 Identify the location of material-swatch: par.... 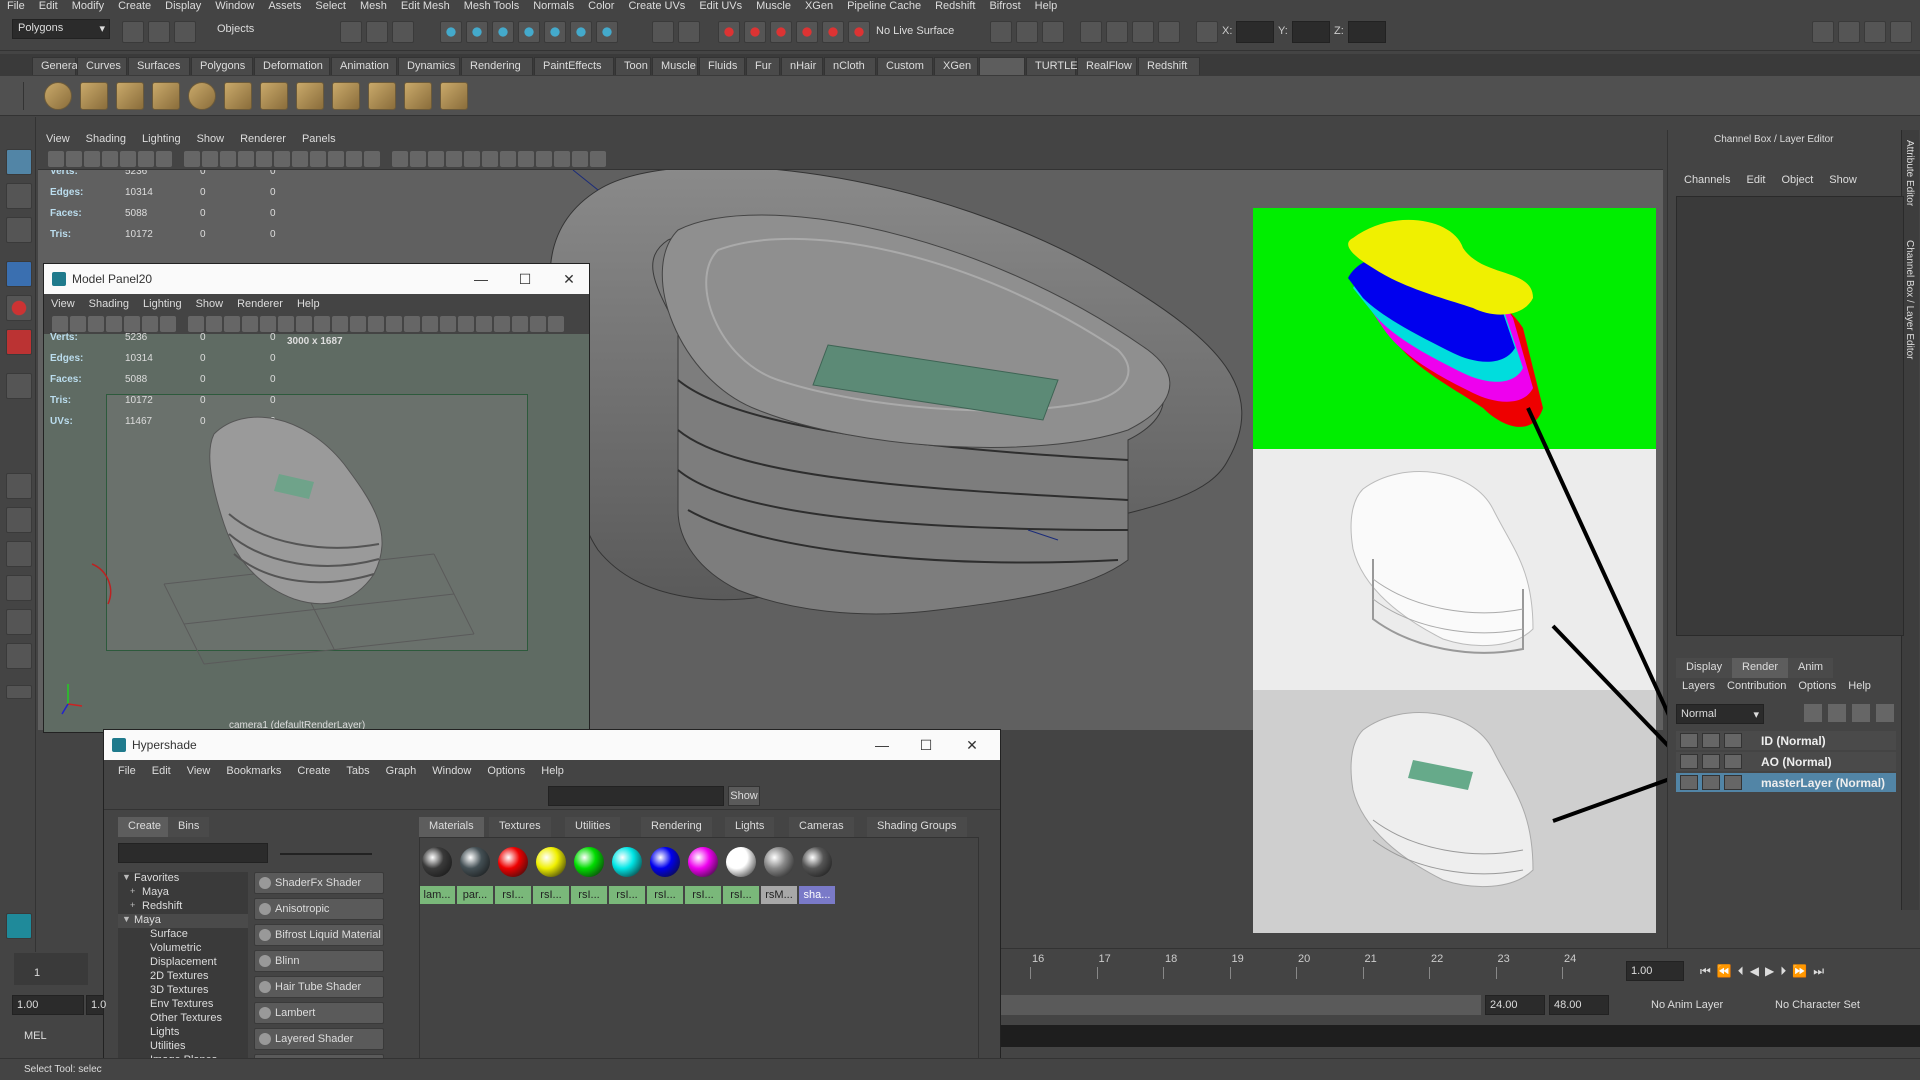
(475, 874).